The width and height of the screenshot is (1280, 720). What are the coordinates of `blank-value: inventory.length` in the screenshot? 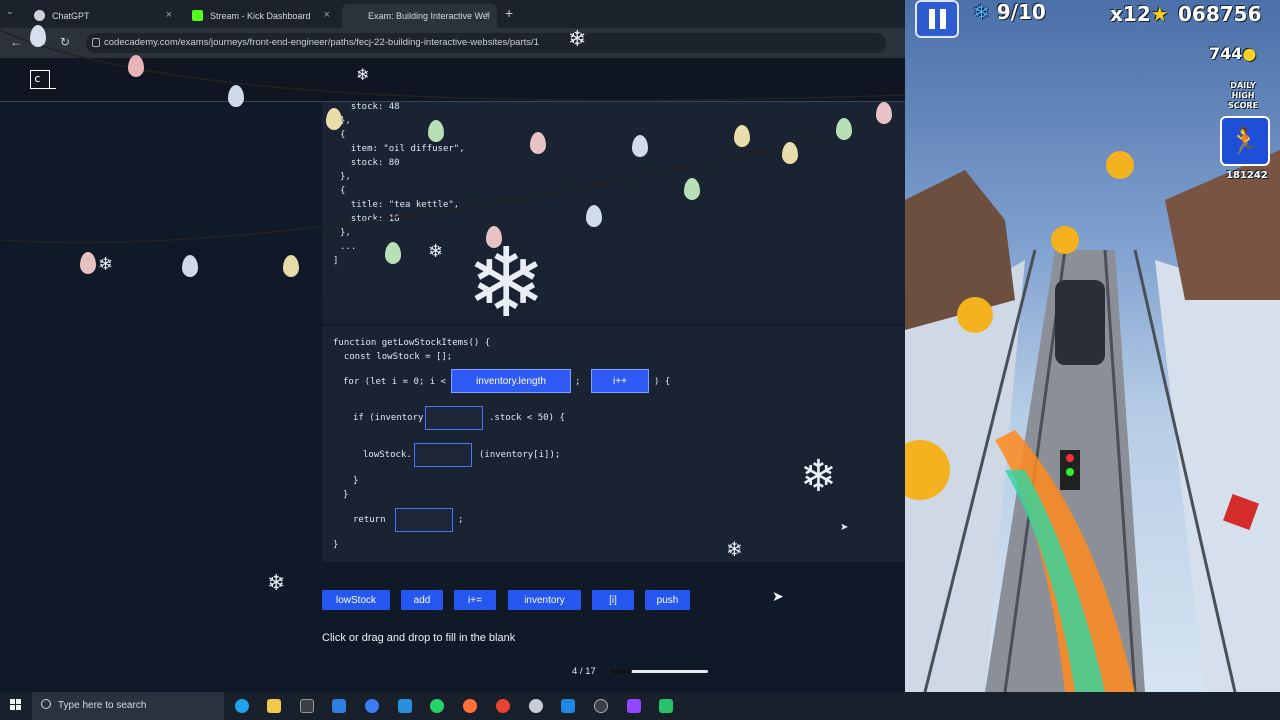 It's located at (511, 381).